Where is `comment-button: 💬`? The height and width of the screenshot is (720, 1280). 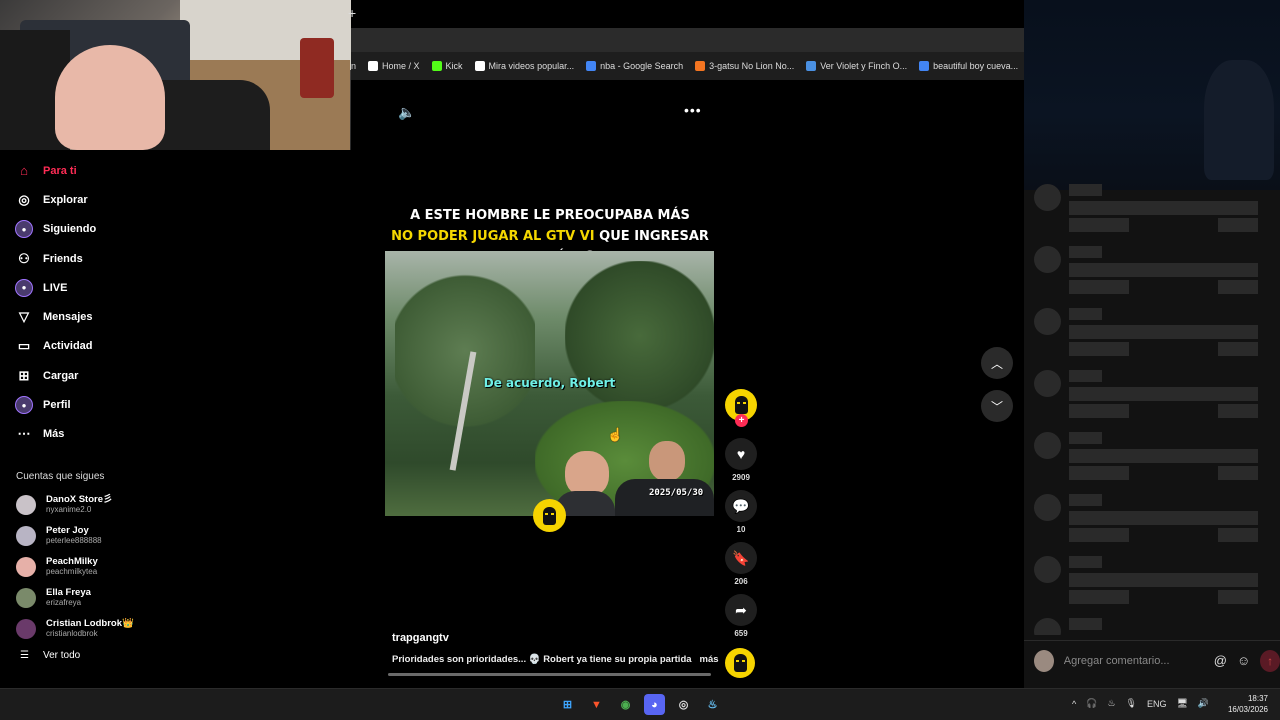 comment-button: 💬 is located at coordinates (741, 506).